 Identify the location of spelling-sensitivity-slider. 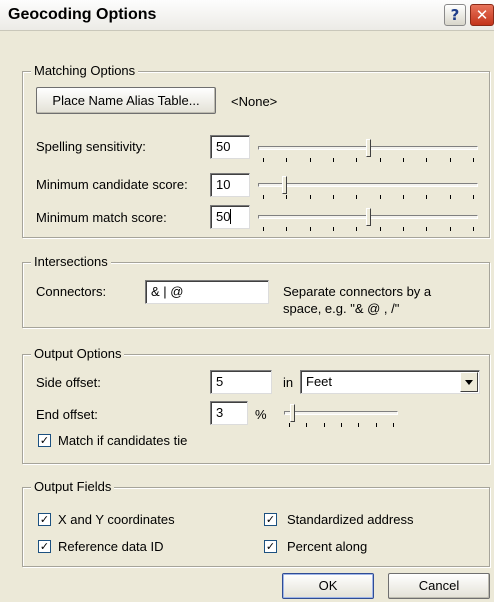
(368, 151).